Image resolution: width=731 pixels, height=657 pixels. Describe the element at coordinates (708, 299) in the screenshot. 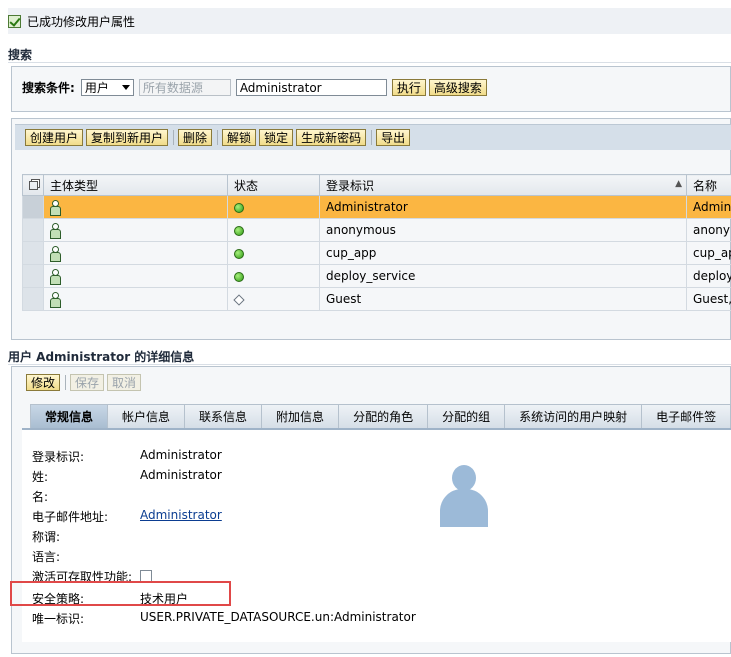

I see `name-cell: Guest,` at that location.